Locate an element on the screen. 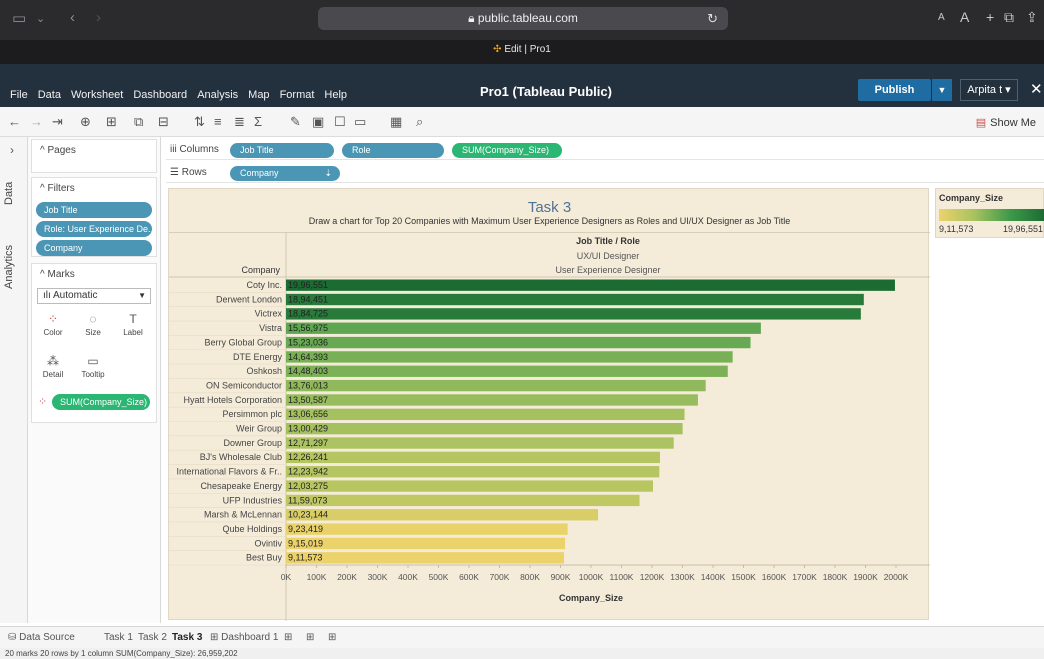 The height and width of the screenshot is (659, 1044). highlight-icon: ✎ is located at coordinates (295, 122).